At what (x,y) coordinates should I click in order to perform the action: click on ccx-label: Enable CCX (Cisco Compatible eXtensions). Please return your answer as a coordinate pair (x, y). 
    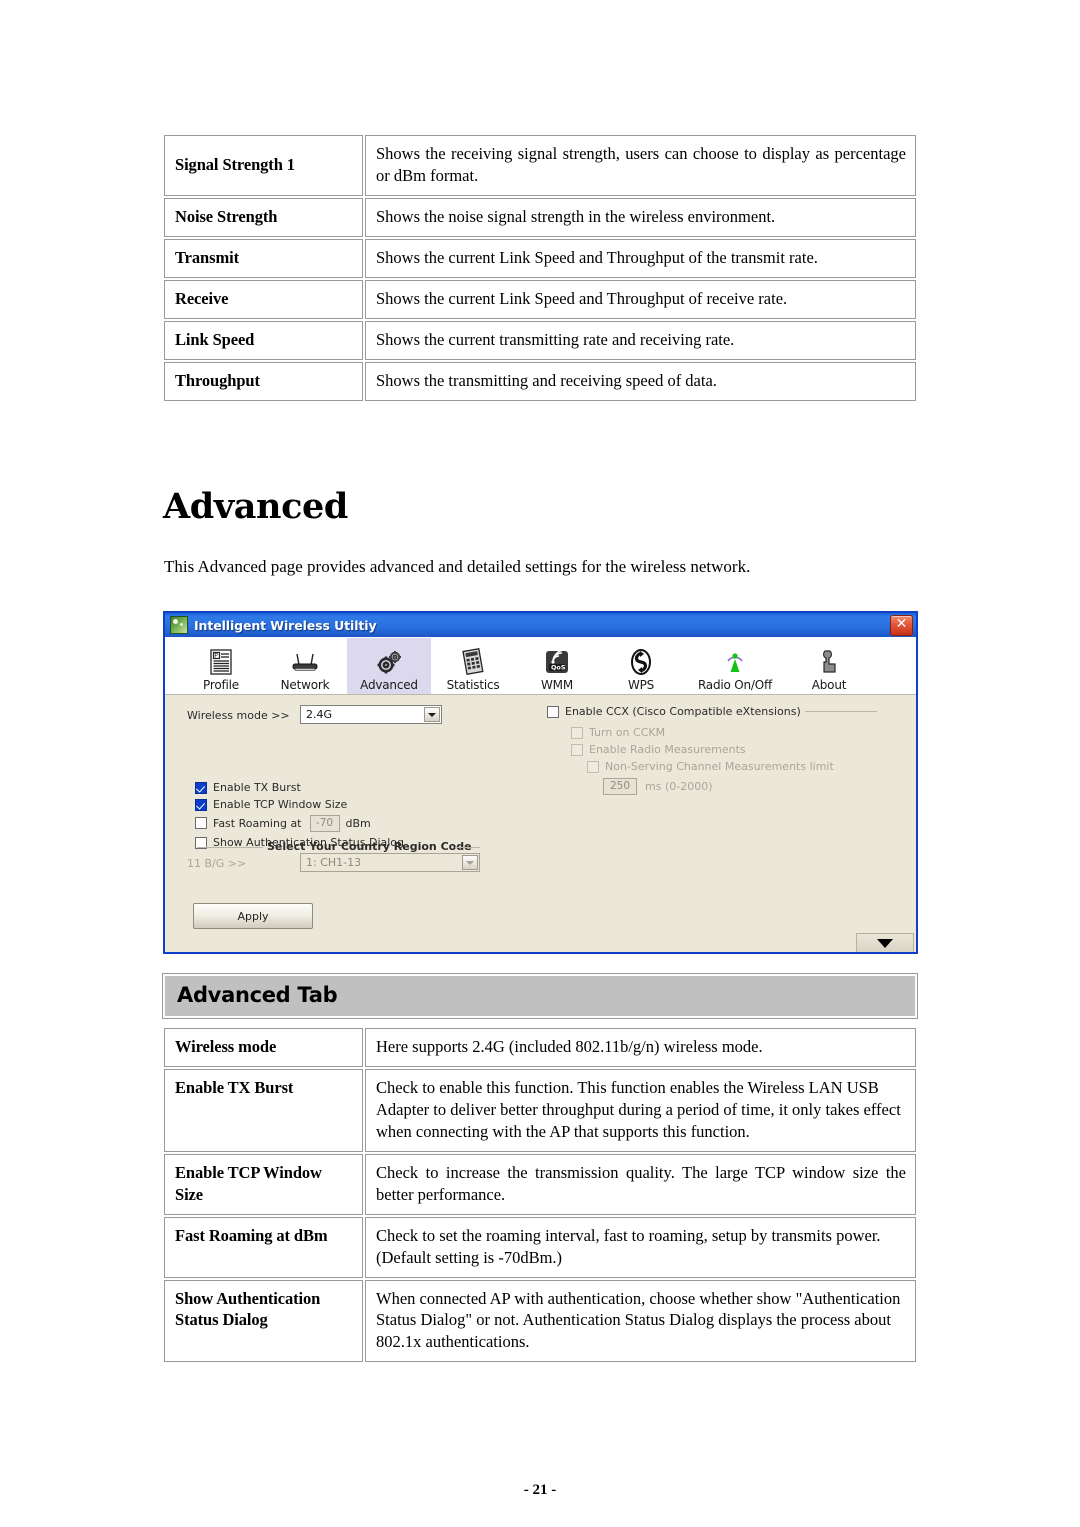
    Looking at the image, I should click on (683, 711).